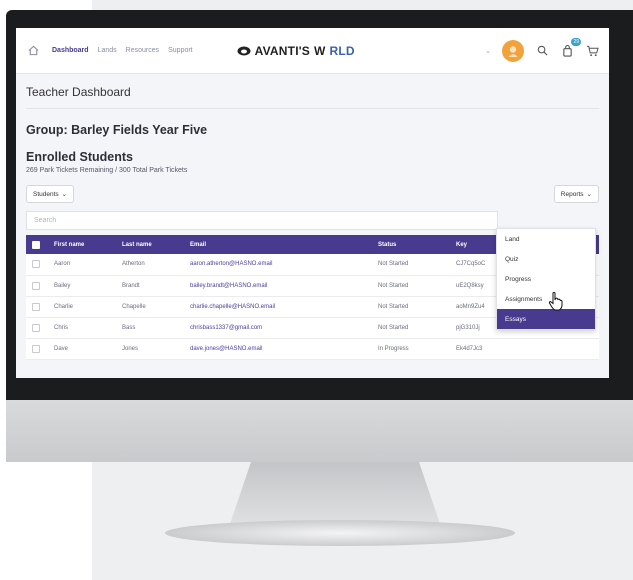  I want to click on search-input: Search, so click(262, 220).